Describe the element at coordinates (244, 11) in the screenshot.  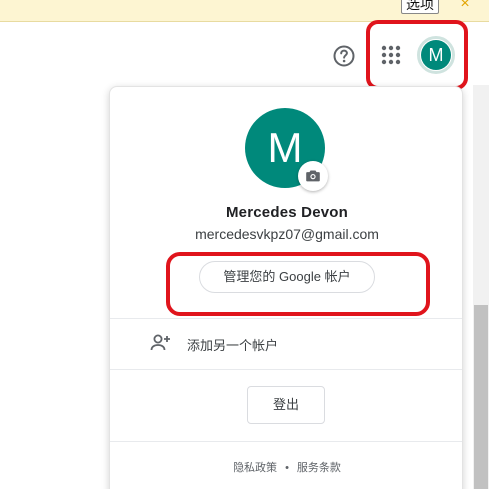
I see `notification-bar: 选项 ×` at that location.